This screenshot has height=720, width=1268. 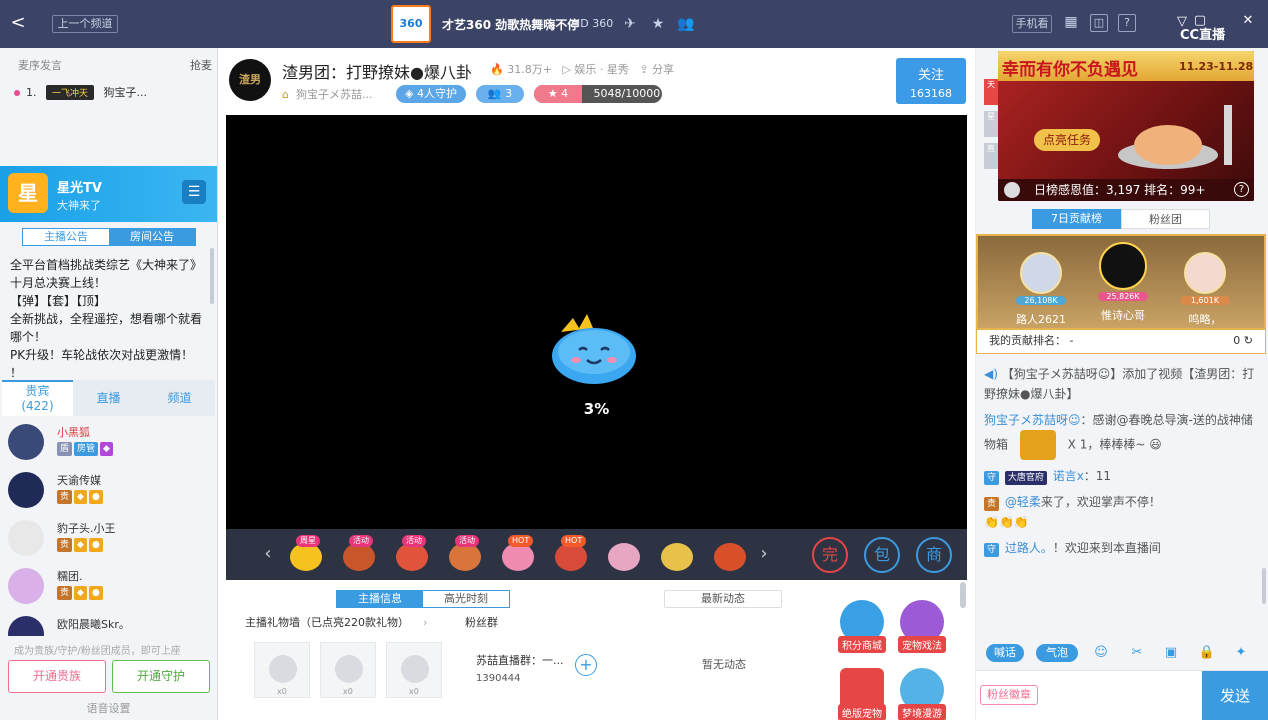 What do you see at coordinates (1032, 420) in the screenshot?
I see `chat-user: 狗宝子メ苏喆呀☺` at bounding box center [1032, 420].